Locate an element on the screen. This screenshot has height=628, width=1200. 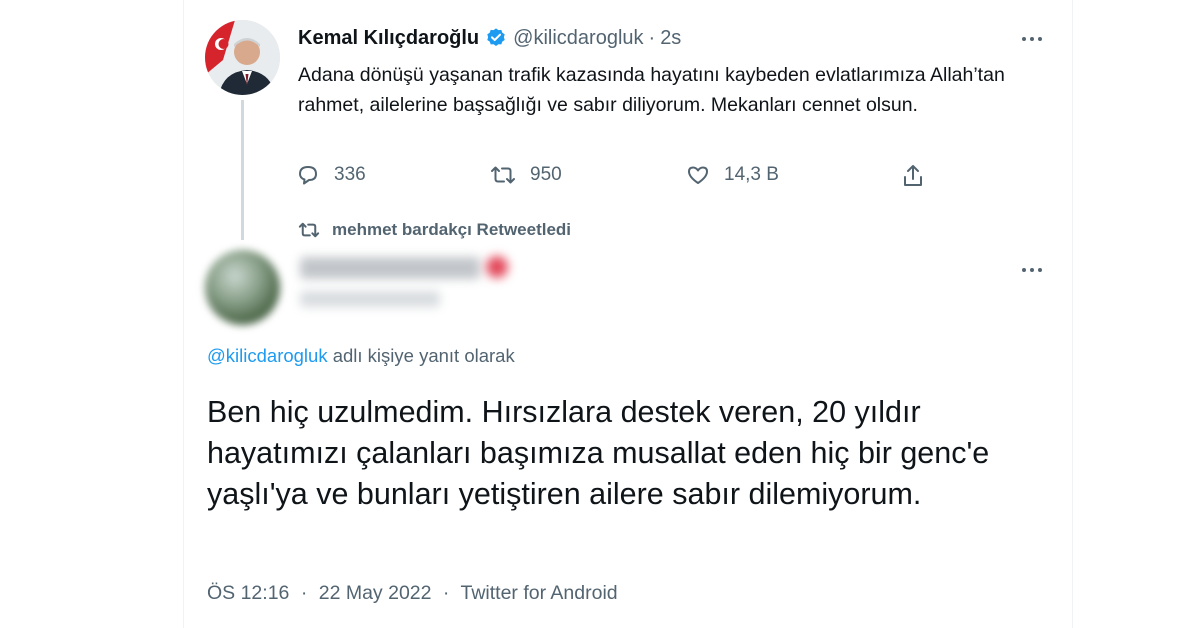
reply-button: 336 is located at coordinates (331, 175).